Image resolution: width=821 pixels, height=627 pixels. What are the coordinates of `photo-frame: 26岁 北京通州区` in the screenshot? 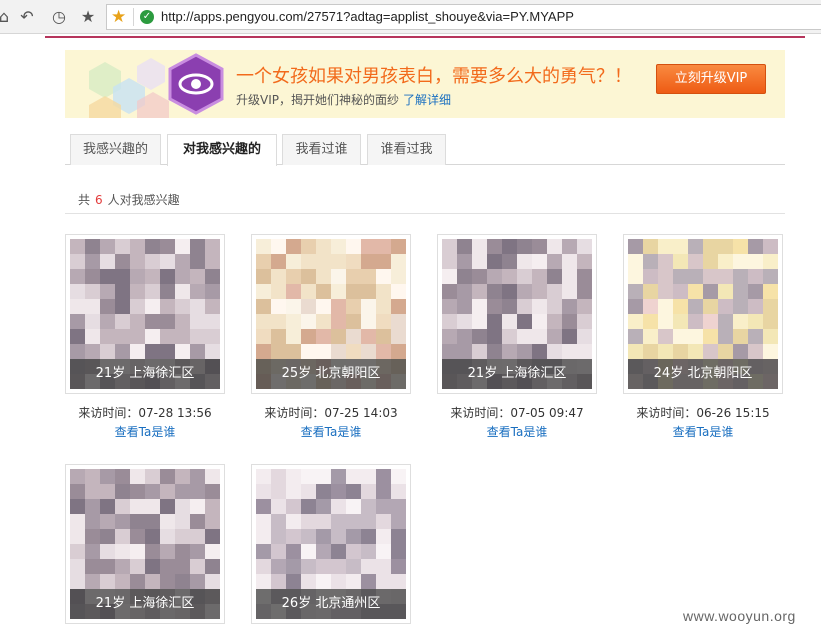 It's located at (331, 544).